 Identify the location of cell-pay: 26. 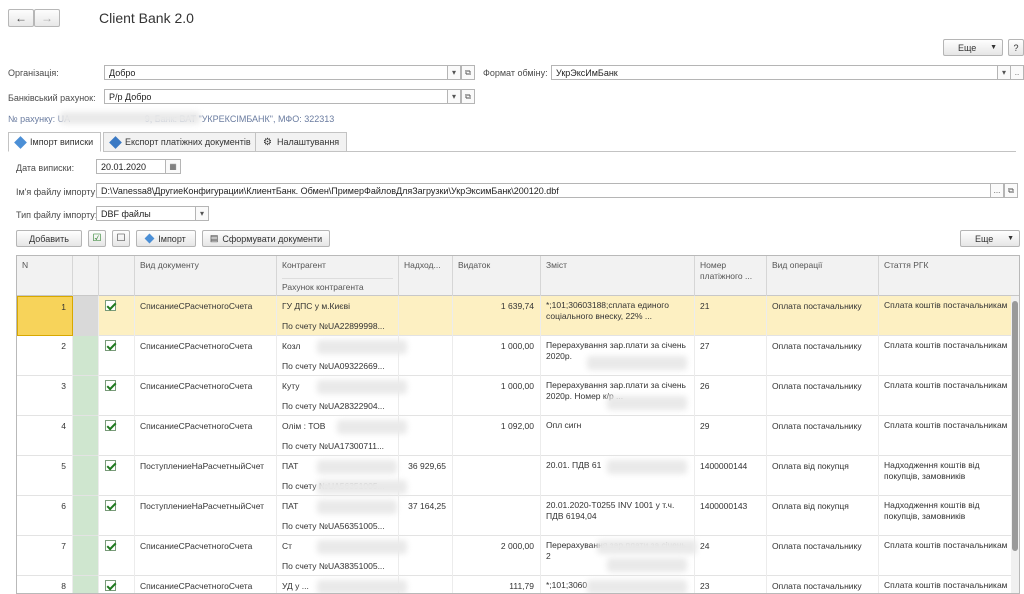
(731, 396).